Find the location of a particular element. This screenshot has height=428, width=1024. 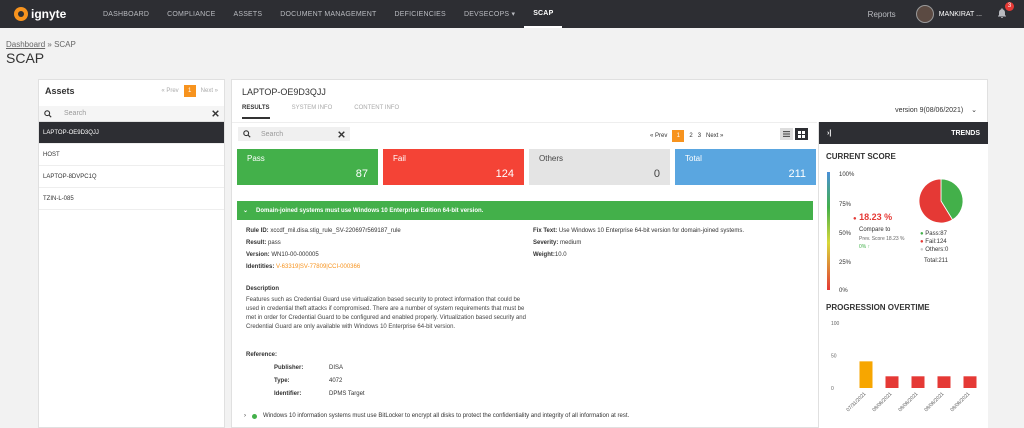

view-toggle is located at coordinates (794, 134).